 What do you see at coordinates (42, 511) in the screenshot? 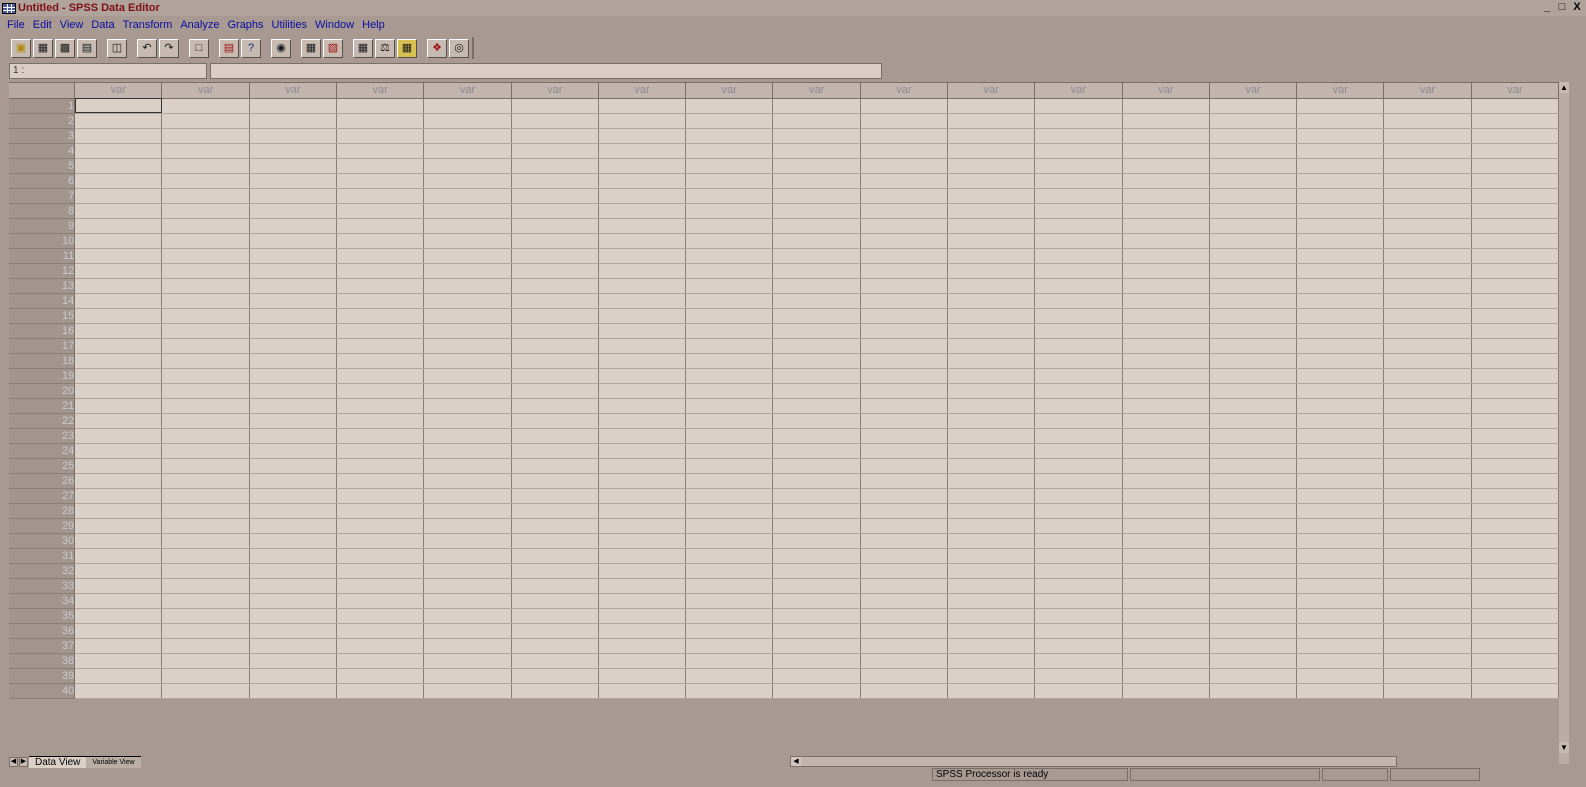
I see `row-header: 28` at bounding box center [42, 511].